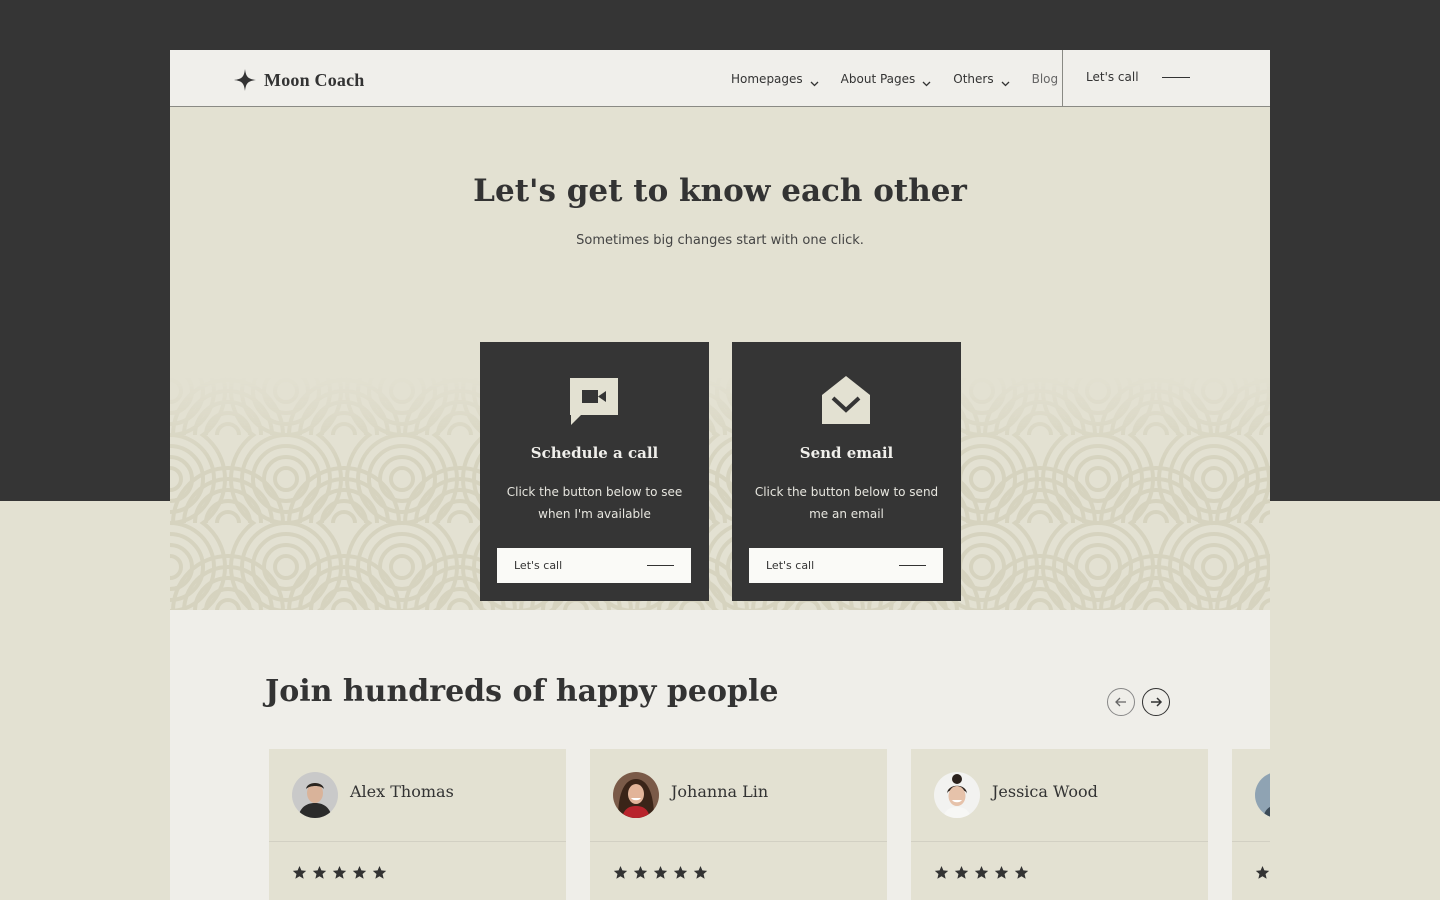 Image resolution: width=1440 pixels, height=900 pixels. I want to click on testimonial-header: Alex Thomas, so click(417, 795).